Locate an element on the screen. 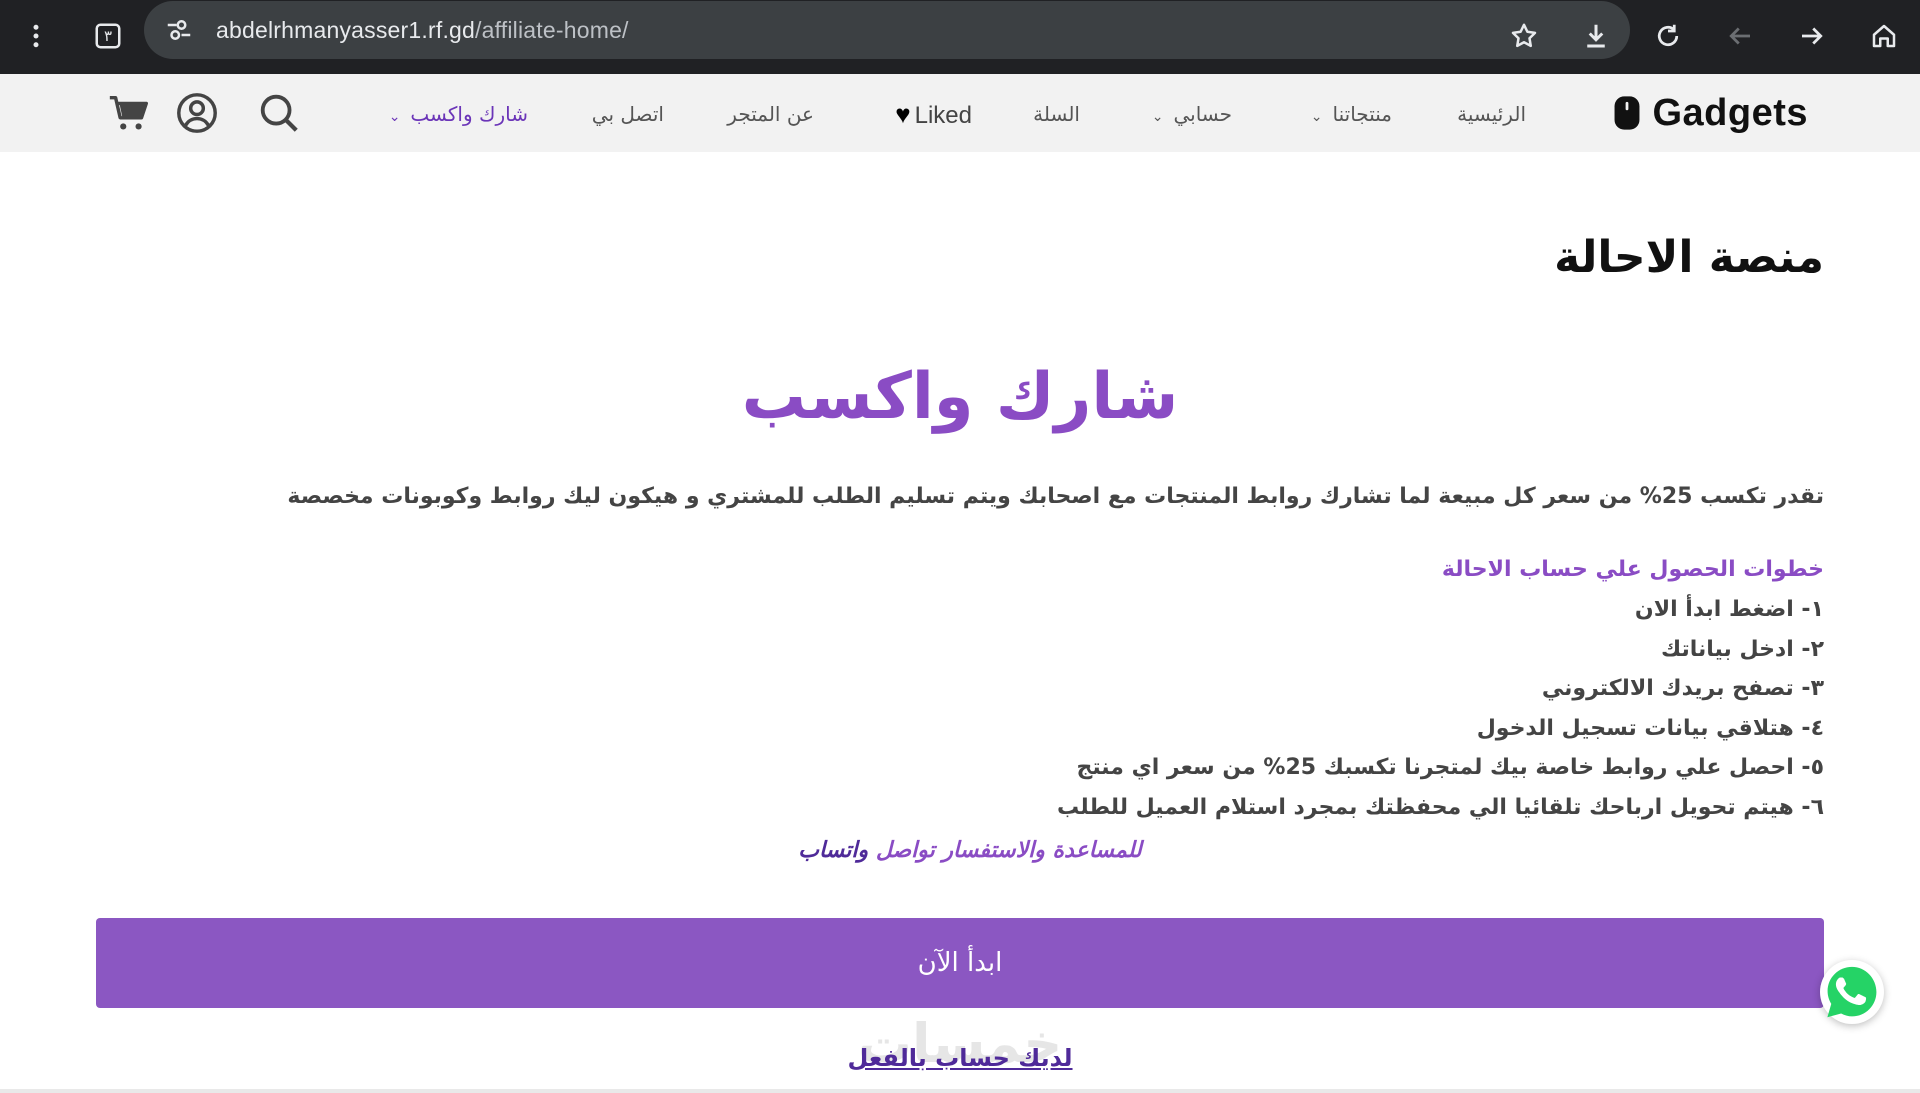  nav-share-earn: شارك واكسب ⌄ is located at coordinates (458, 114).